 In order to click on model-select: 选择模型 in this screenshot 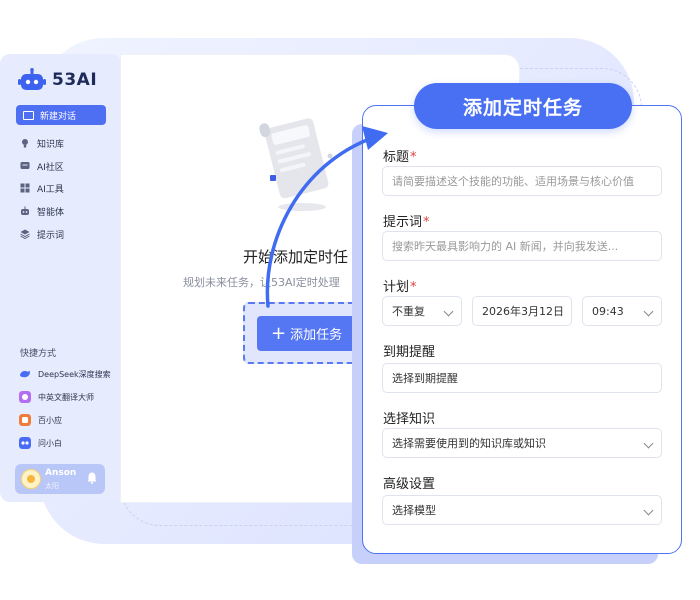, I will do `click(522, 510)`.